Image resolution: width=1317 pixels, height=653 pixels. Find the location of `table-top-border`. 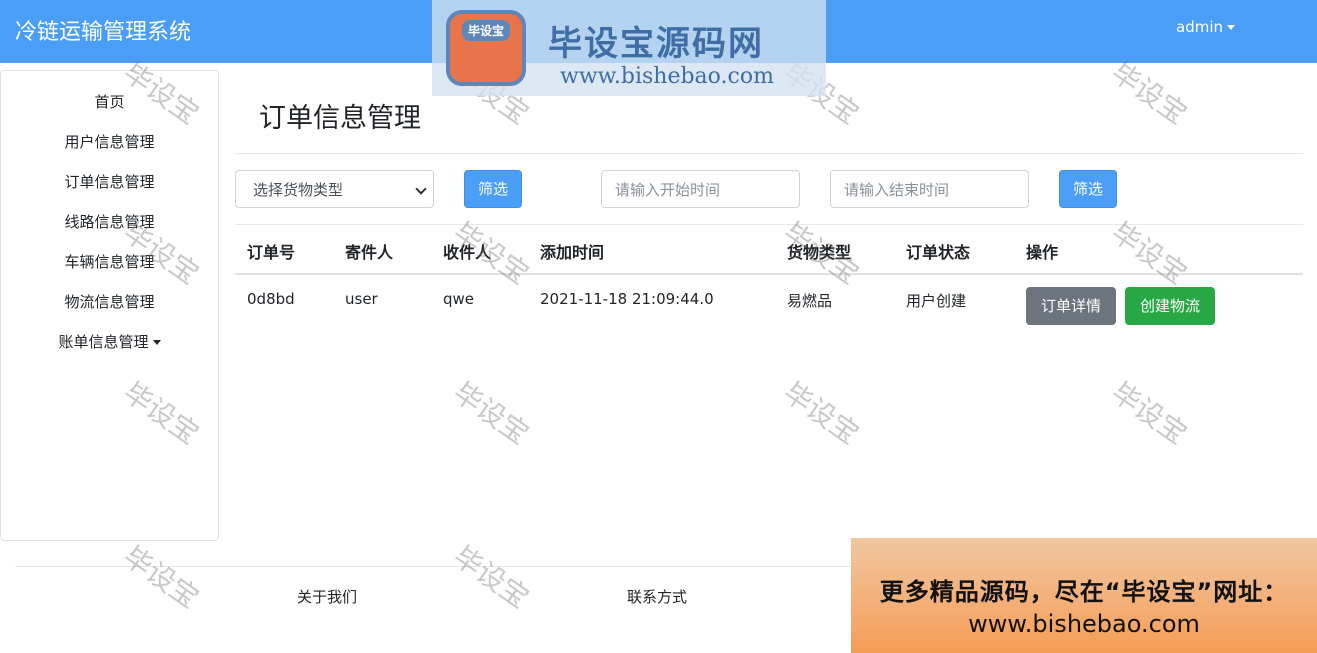

table-top-border is located at coordinates (769, 224).